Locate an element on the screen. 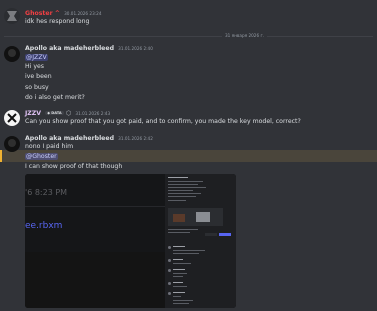  message-text: ive been is located at coordinates (38, 76).